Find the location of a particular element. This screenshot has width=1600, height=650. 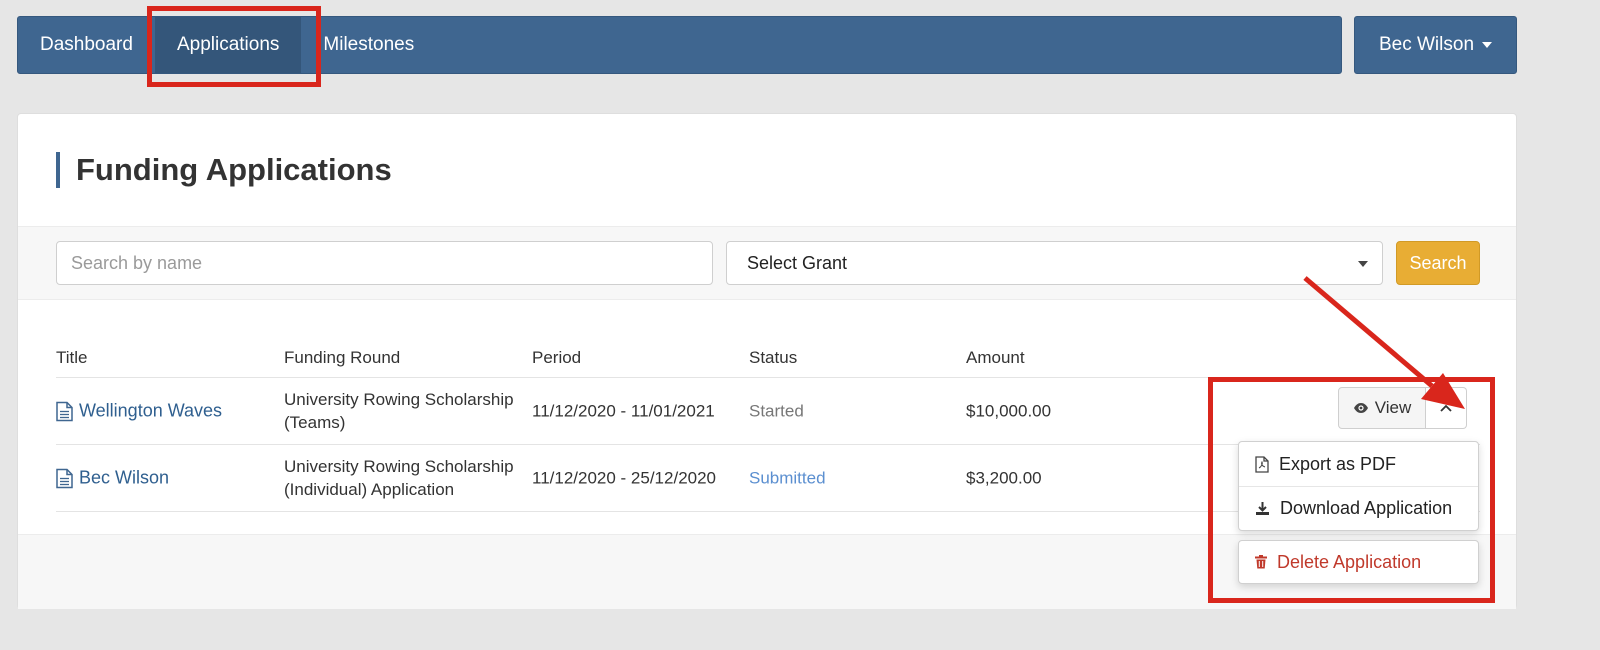

filter-bar: Select Grant Search is located at coordinates (767, 263).